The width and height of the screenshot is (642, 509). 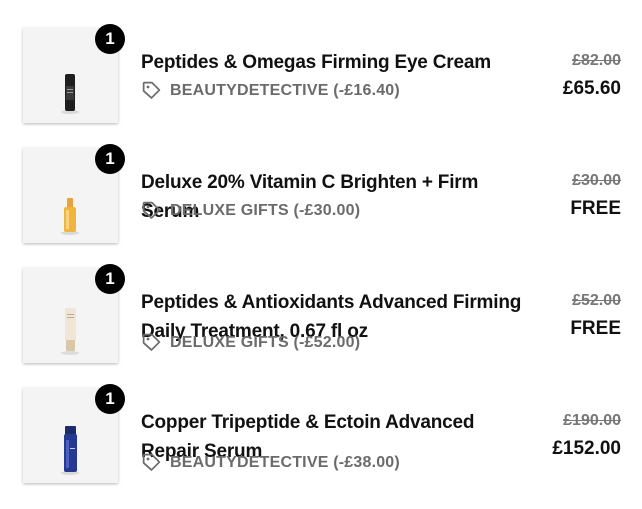 I want to click on promo-line: BEAUTYDETECTIVE (-£38.00), so click(x=270, y=462).